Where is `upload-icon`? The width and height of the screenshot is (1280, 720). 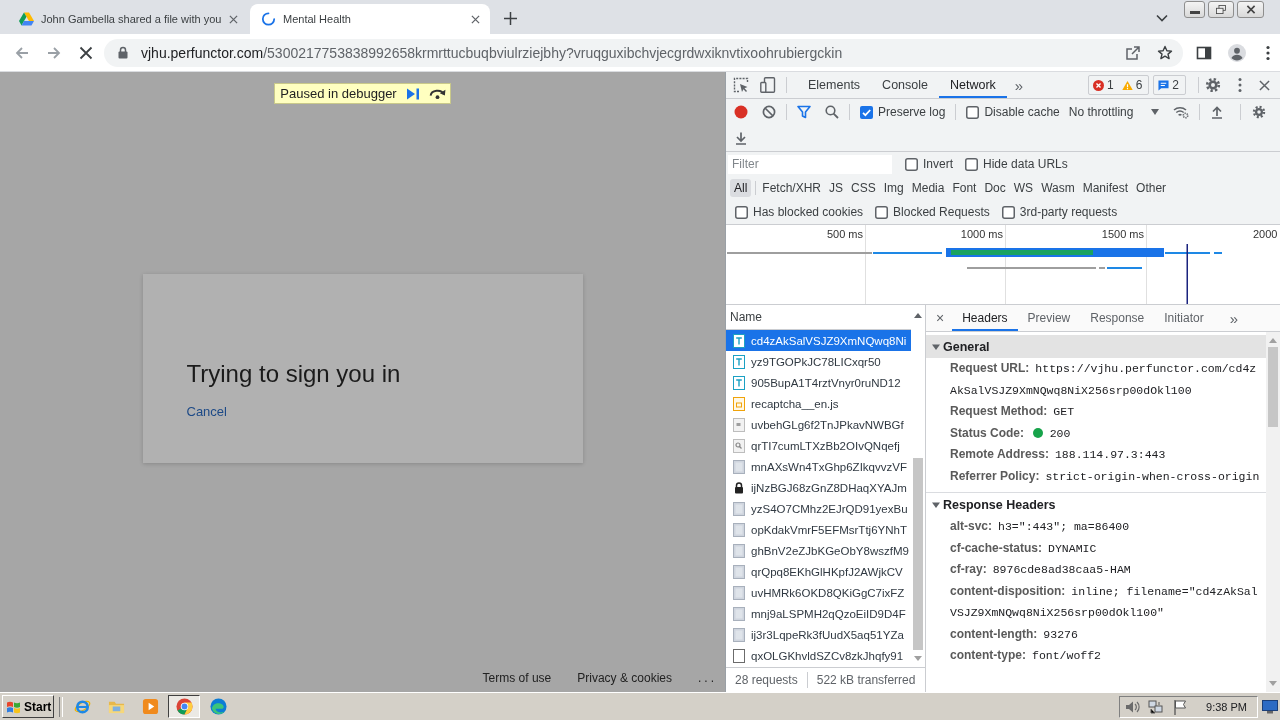
upload-icon is located at coordinates (1217, 112).